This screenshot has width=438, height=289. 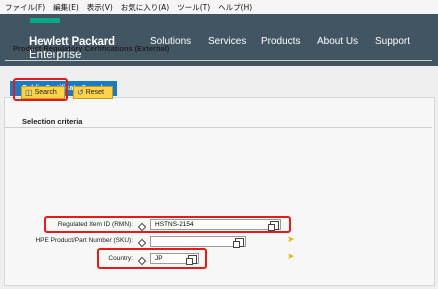 What do you see at coordinates (80, 92) in the screenshot?
I see `reset-icon: ↺` at bounding box center [80, 92].